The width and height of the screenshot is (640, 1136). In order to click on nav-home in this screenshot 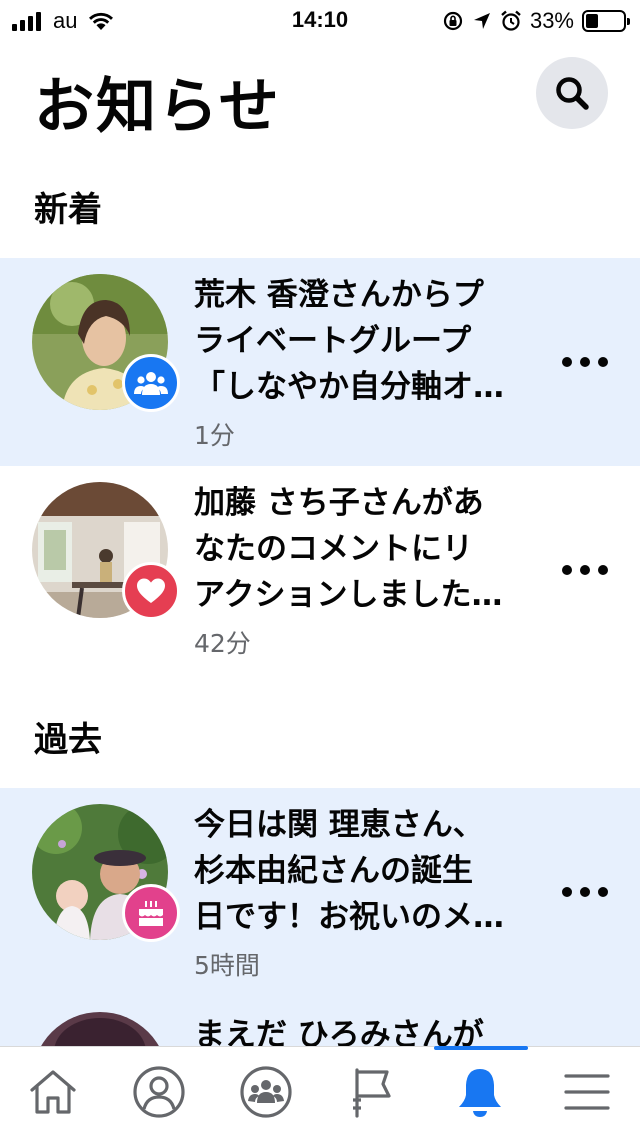, I will do `click(53, 1091)`.